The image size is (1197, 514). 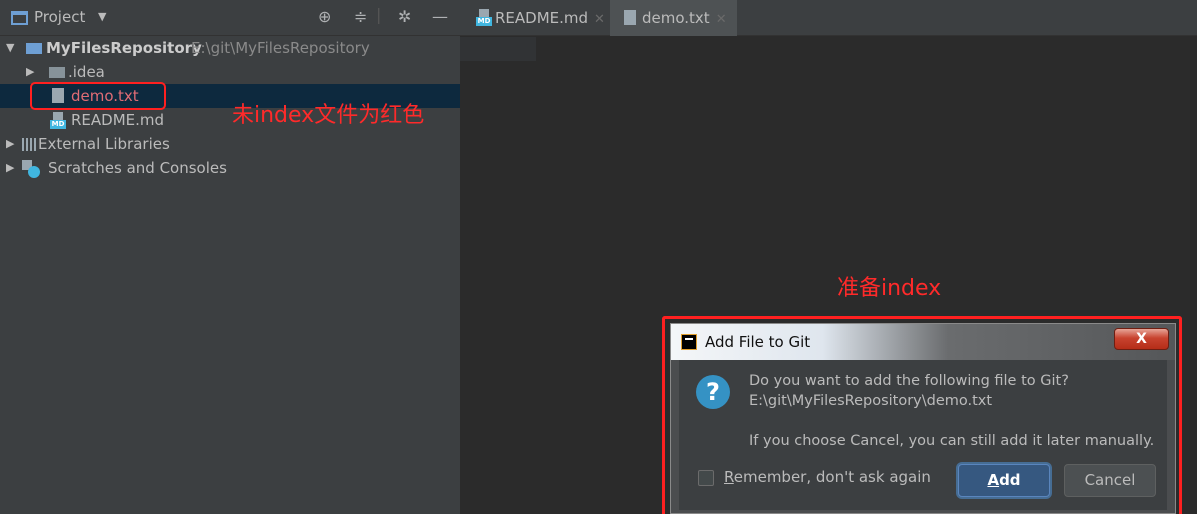 What do you see at coordinates (102, 16) in the screenshot?
I see `chevron-down-icon: ▼` at bounding box center [102, 16].